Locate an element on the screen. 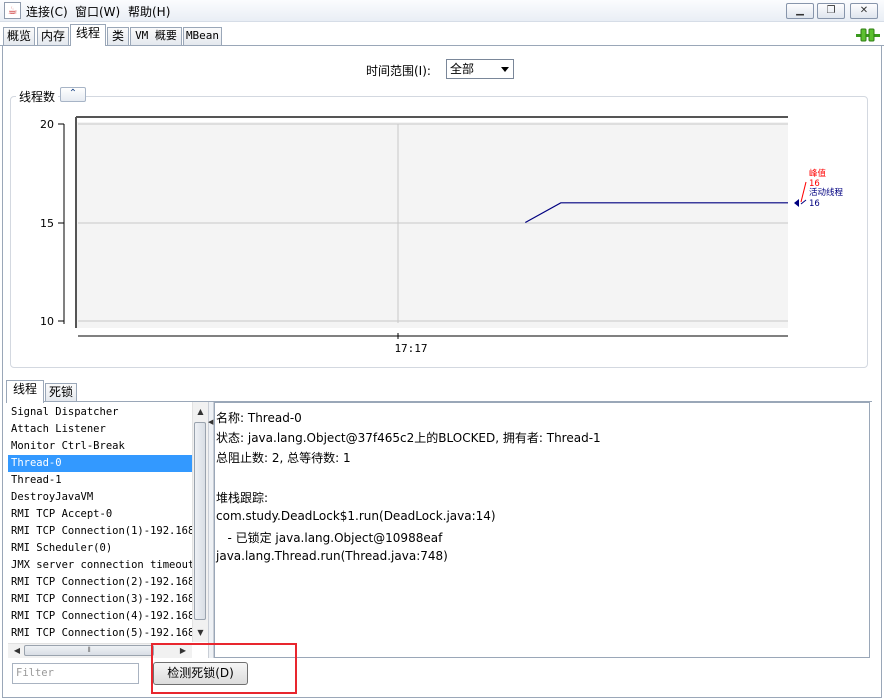 The width and height of the screenshot is (884, 700). filter-input: Filter is located at coordinates (75, 673).